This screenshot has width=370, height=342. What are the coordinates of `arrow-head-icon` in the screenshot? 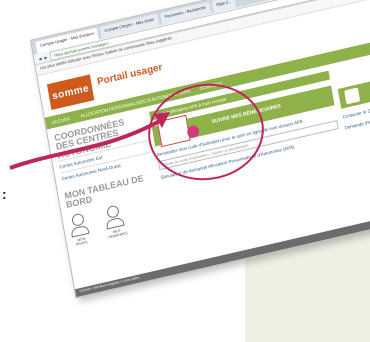 It's located at (162, 120).